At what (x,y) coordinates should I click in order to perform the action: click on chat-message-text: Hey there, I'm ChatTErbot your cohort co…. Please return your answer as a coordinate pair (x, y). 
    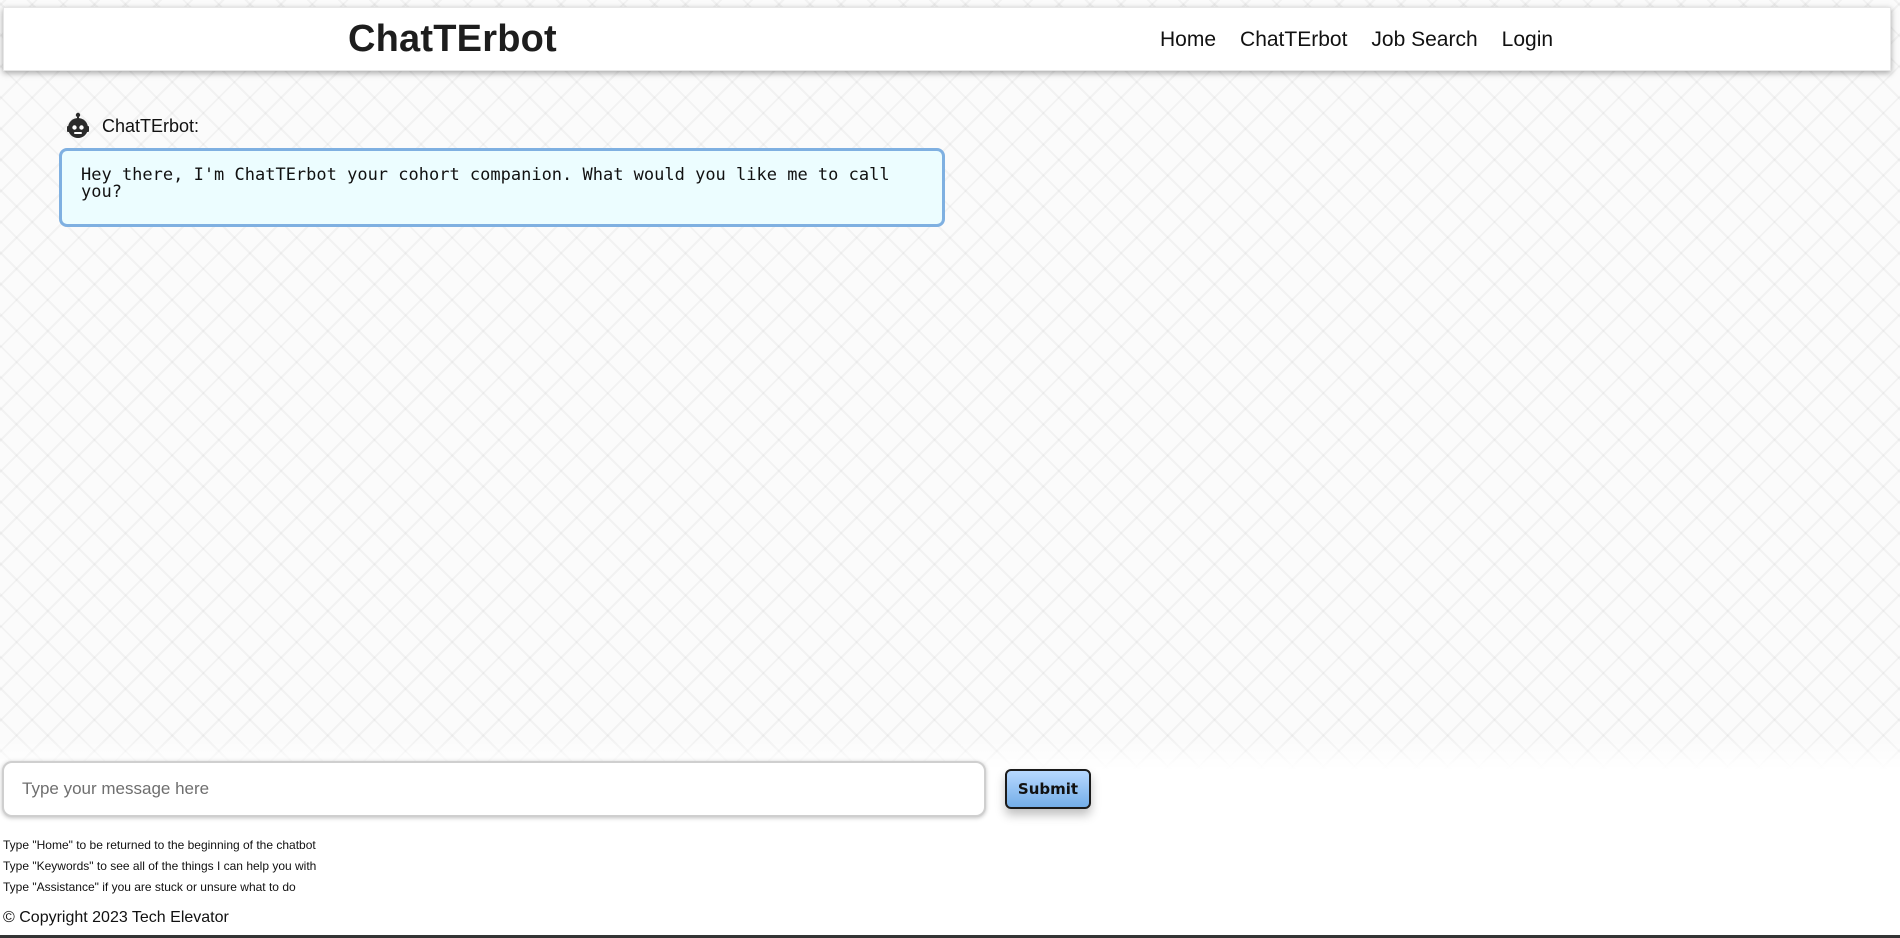
    Looking at the image, I should click on (485, 183).